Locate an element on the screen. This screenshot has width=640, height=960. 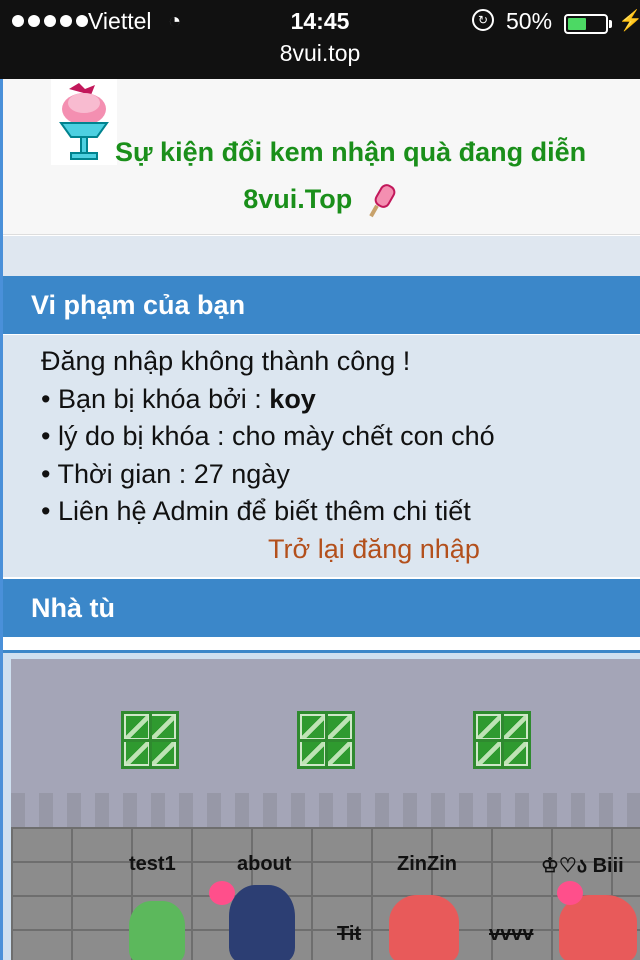
event-announcement: Sự kiện đổi kem nhận quà đang diễn is located at coordinates (350, 152).